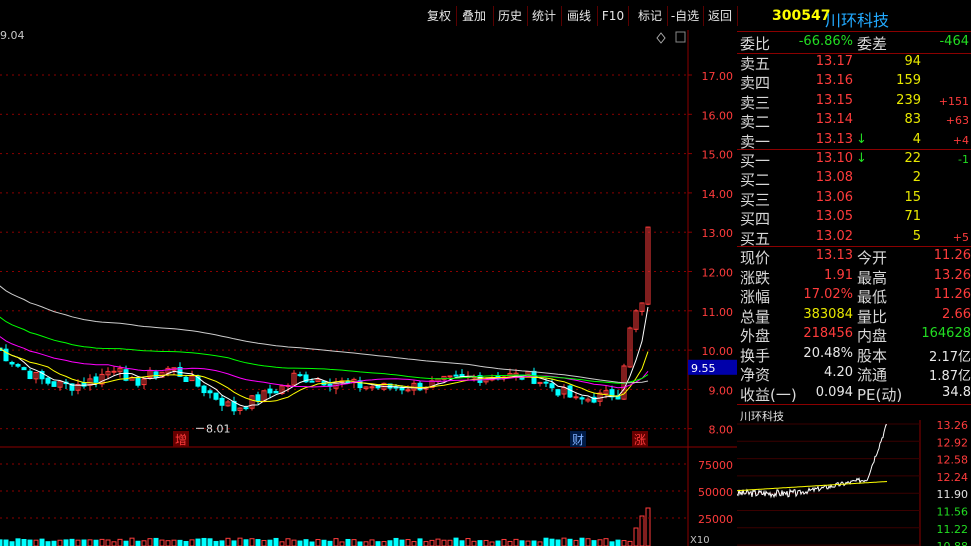 This screenshot has height=546, width=971. Describe the element at coordinates (854, 218) in the screenshot. I see `order-row: 买四 13.05 71` at that location.